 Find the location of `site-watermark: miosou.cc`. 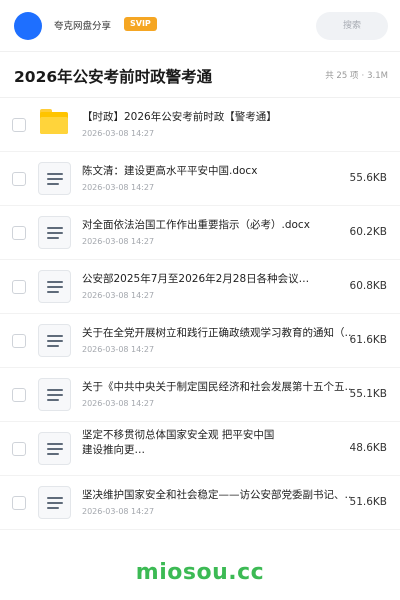

site-watermark: miosou.cc is located at coordinates (200, 572).